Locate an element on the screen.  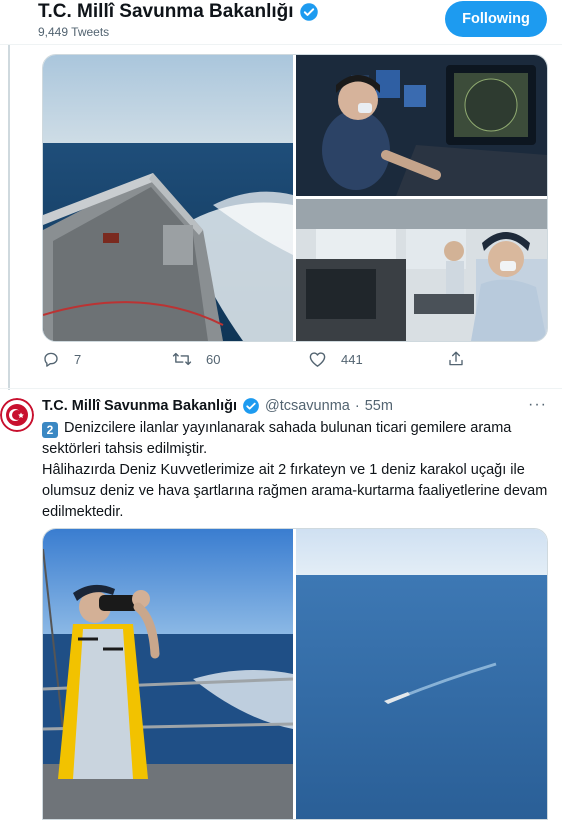
tweet2-handle: @tcsavunma is located at coordinates (307, 406).